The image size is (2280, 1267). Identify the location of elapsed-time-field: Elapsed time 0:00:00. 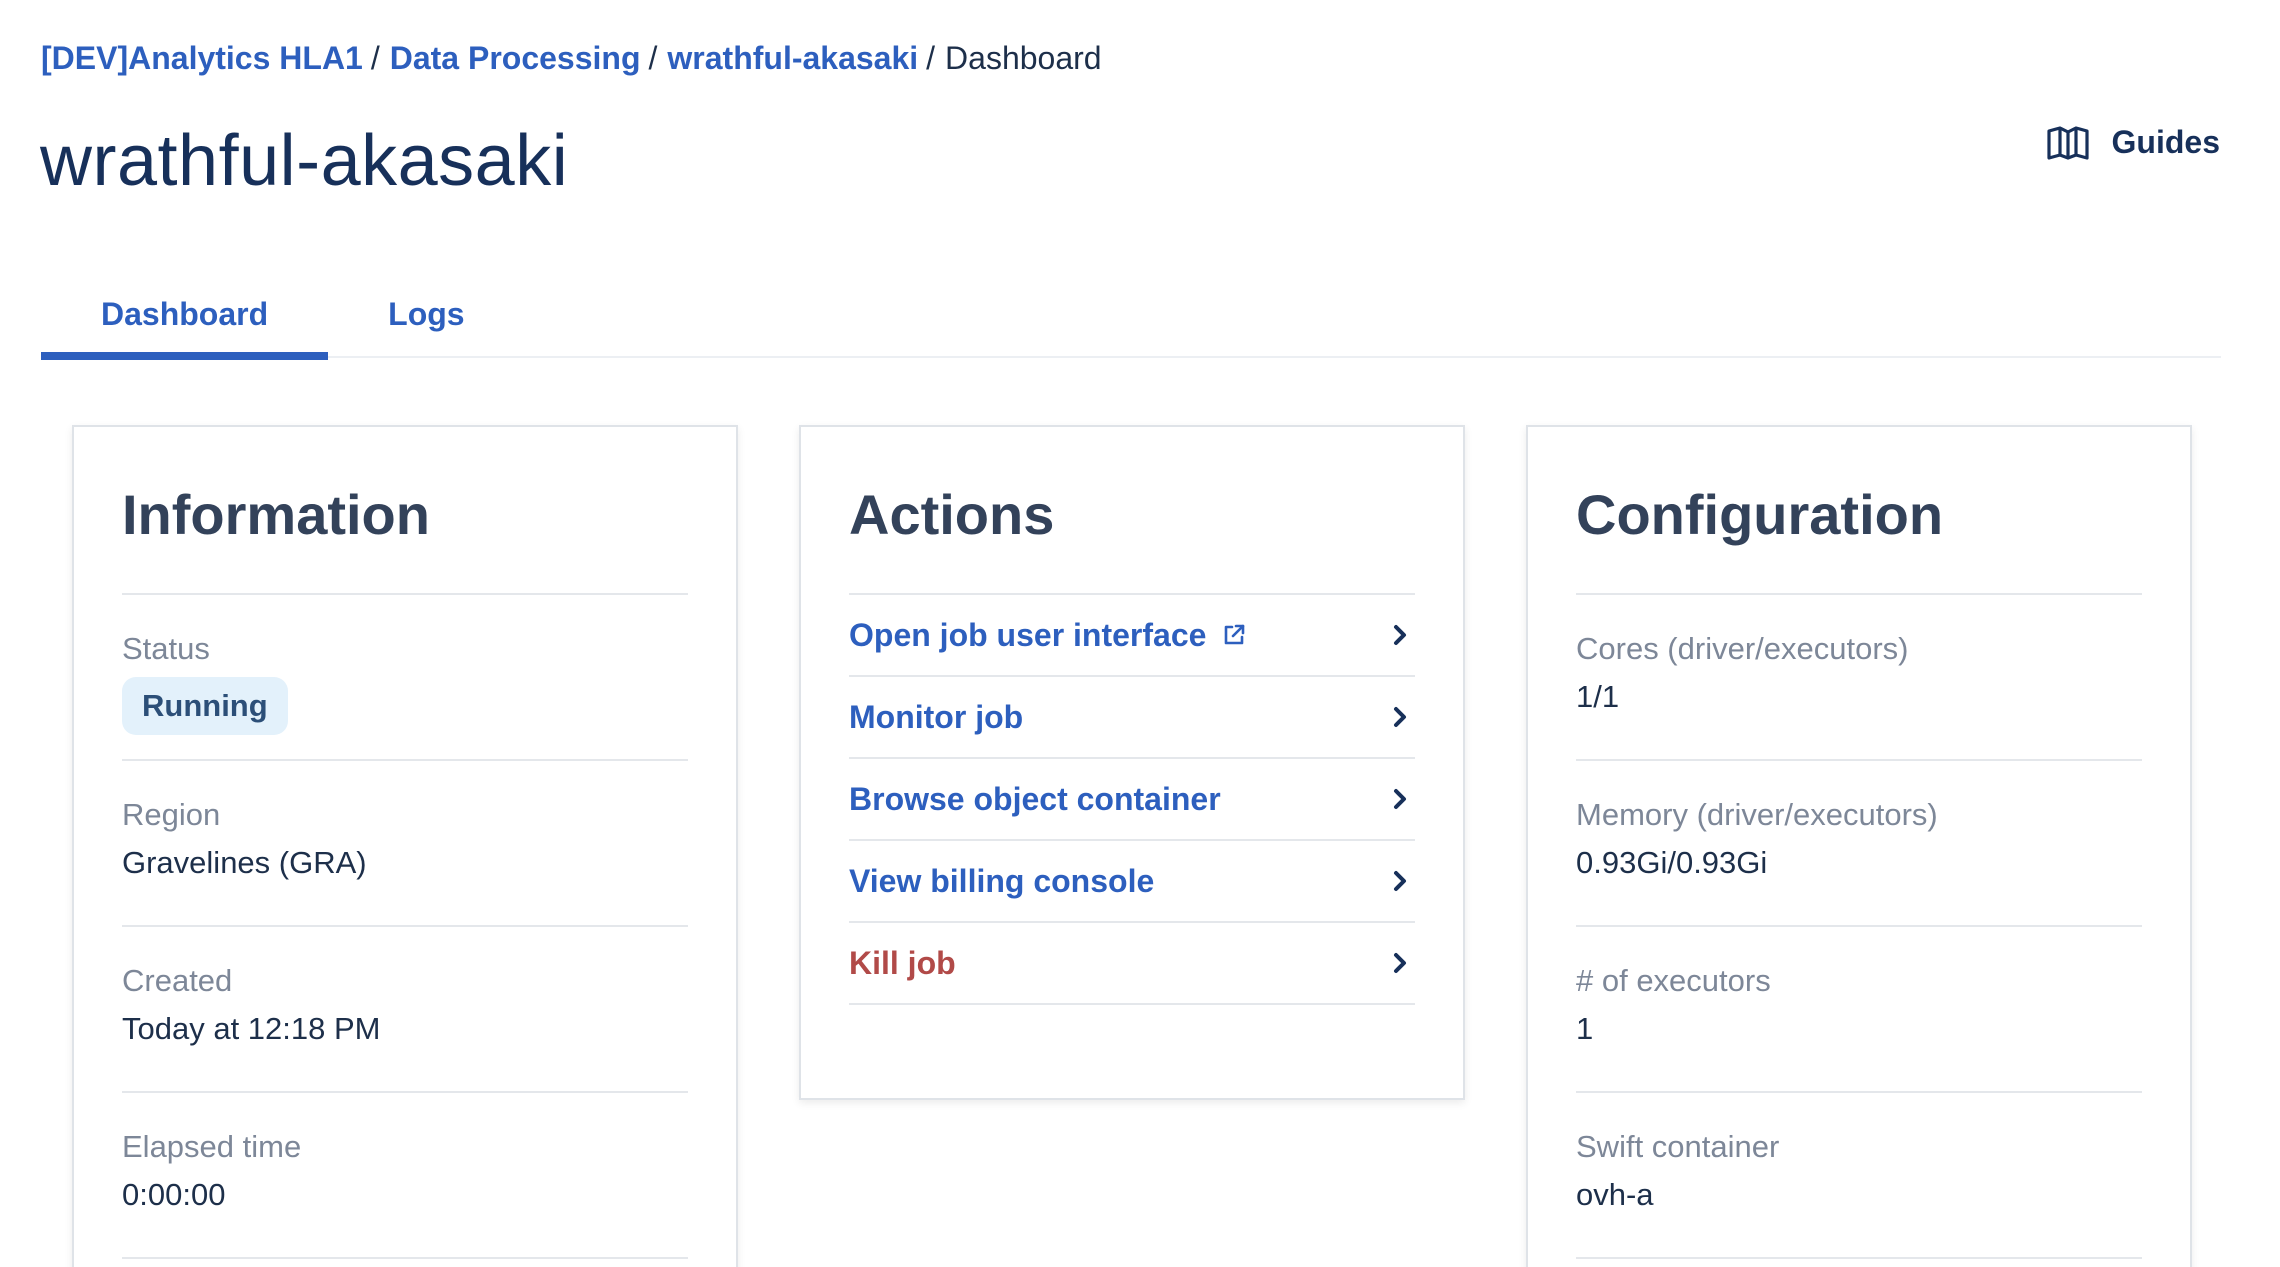
(405, 1176).